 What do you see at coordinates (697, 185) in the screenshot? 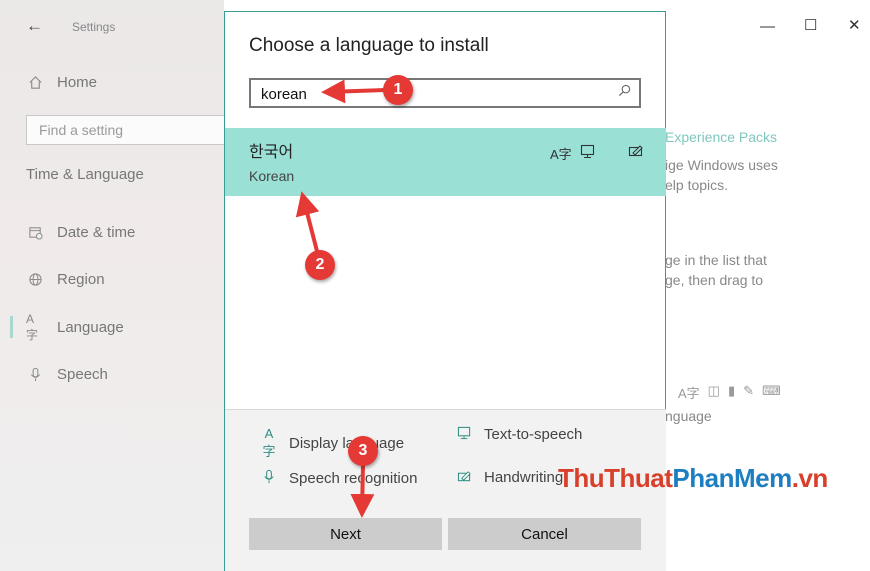
I see `background-text: elp topics.` at bounding box center [697, 185].